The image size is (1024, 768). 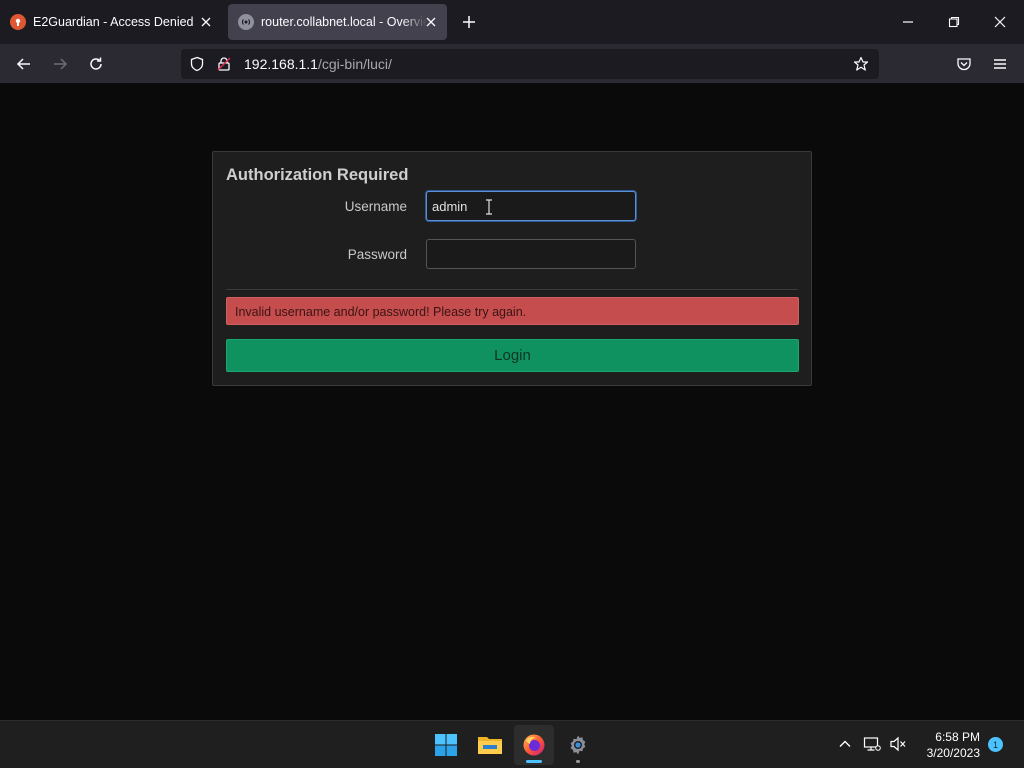 What do you see at coordinates (246, 22) in the screenshot?
I see `broadcast-icon` at bounding box center [246, 22].